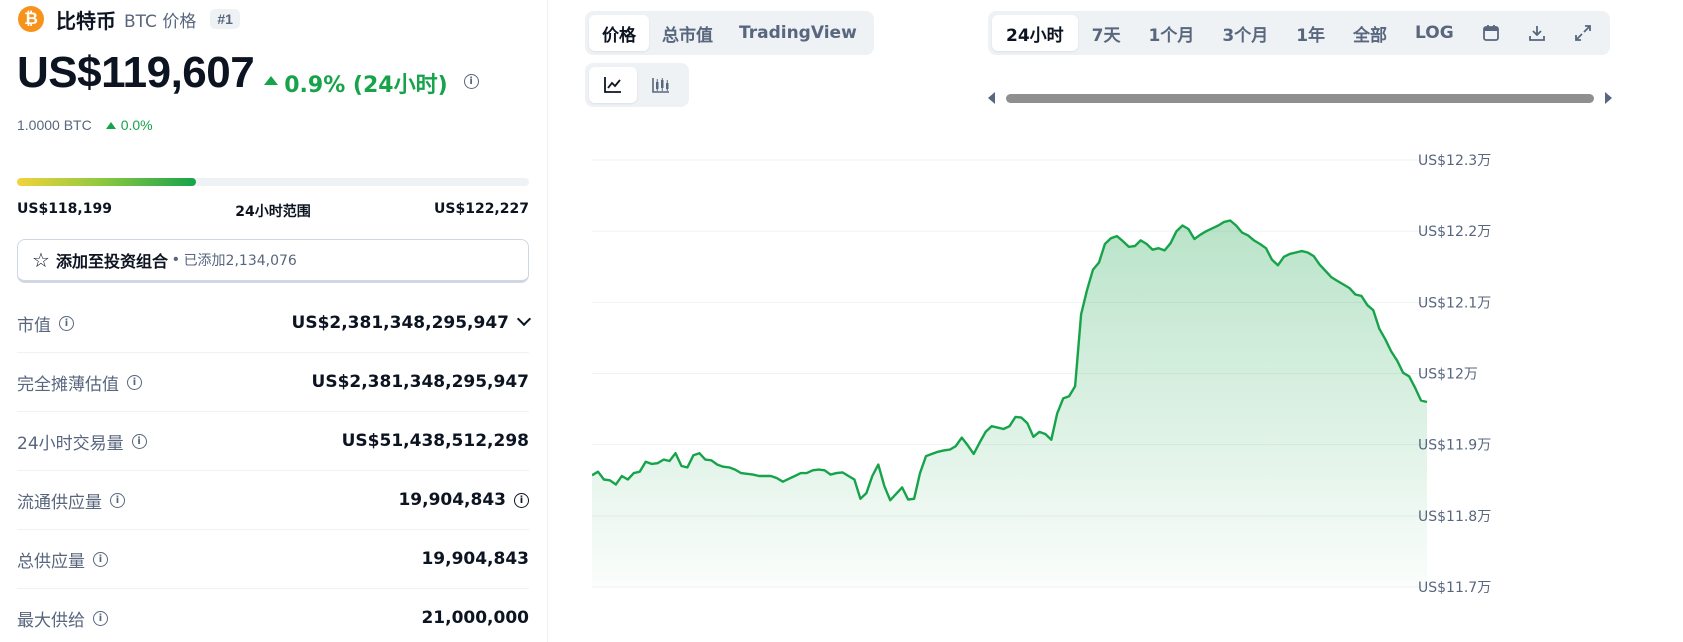 This screenshot has width=1683, height=642. I want to click on candlestick-icon, so click(660, 85).